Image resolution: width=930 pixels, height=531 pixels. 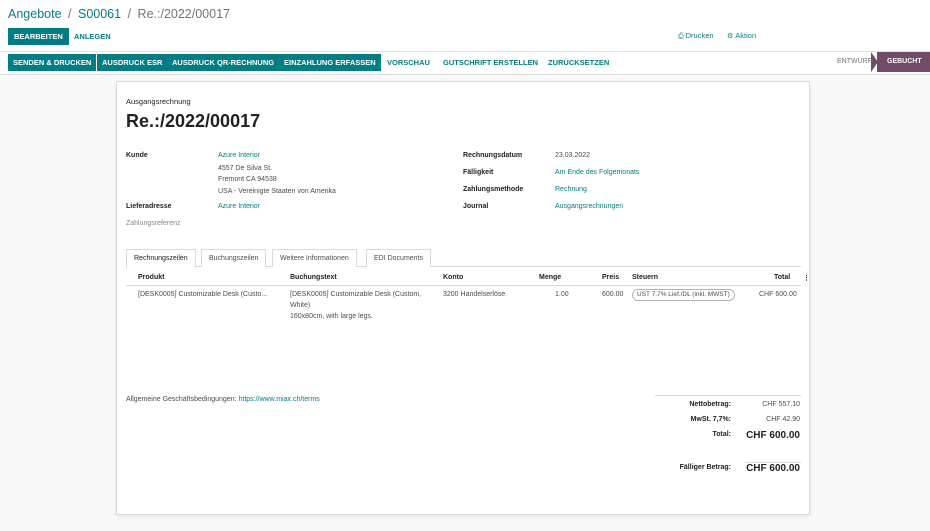 What do you see at coordinates (149, 206) in the screenshot?
I see `delivery-address-label: Lieferadresse` at bounding box center [149, 206].